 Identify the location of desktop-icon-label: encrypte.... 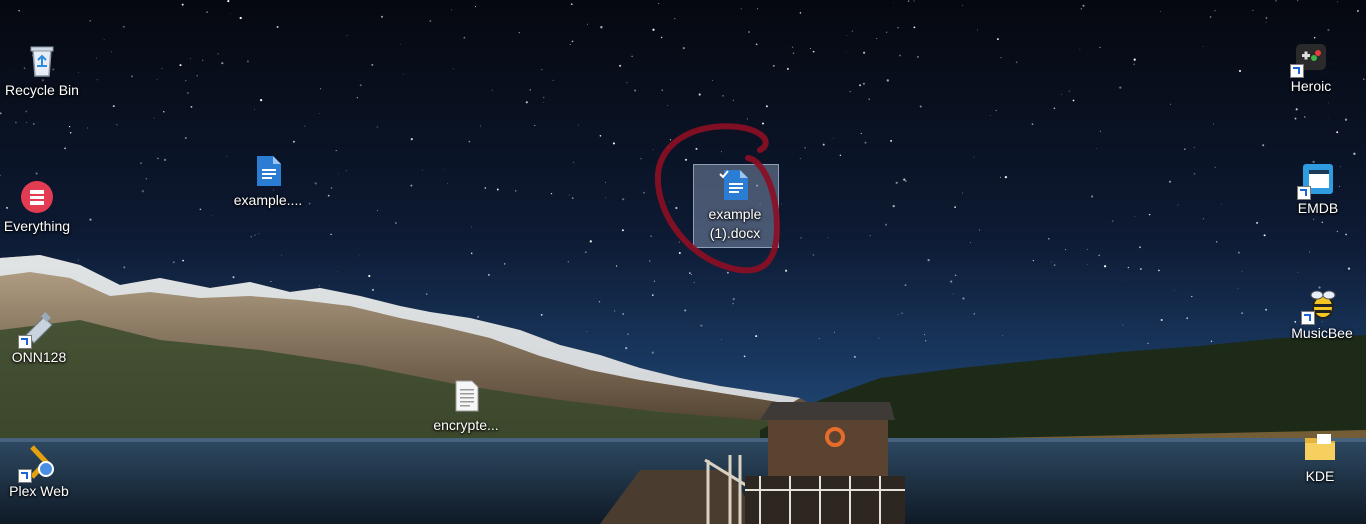
(466, 425).